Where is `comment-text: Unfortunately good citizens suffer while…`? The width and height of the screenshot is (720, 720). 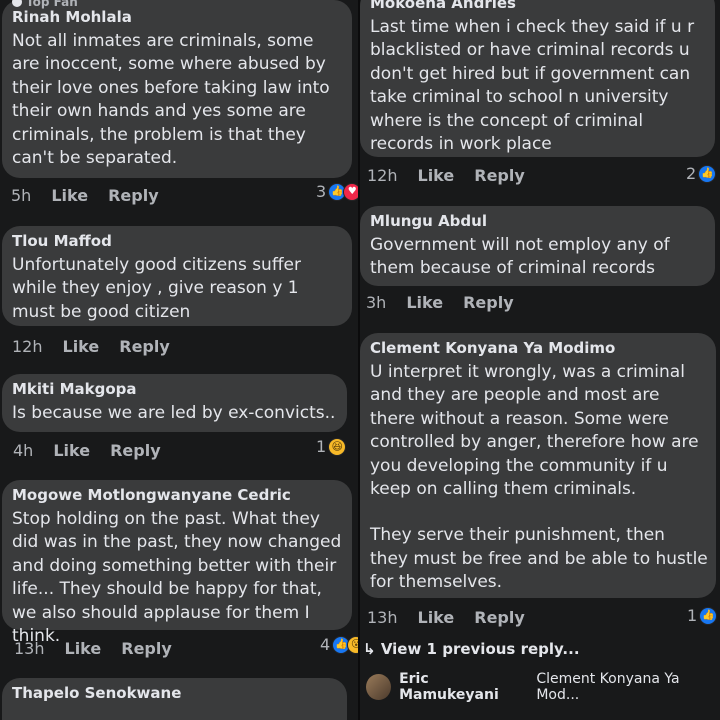 comment-text: Unfortunately good citizens suffer while… is located at coordinates (156, 288).